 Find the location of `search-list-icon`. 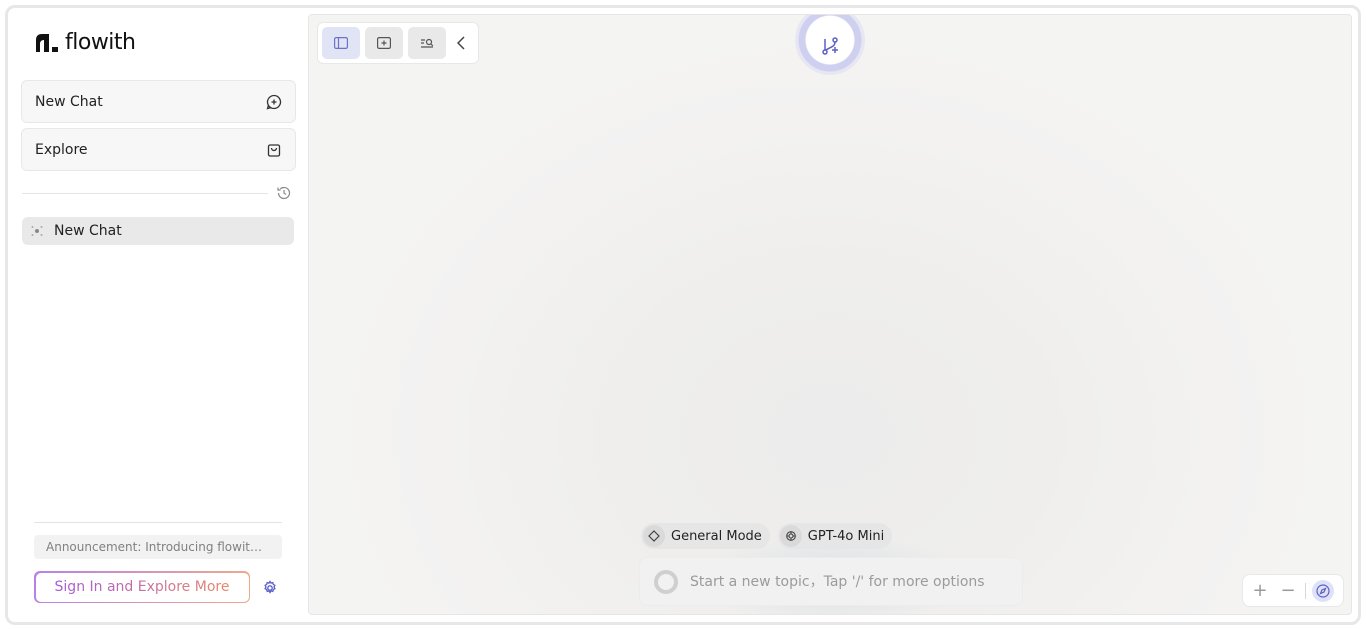

search-list-icon is located at coordinates (427, 43).